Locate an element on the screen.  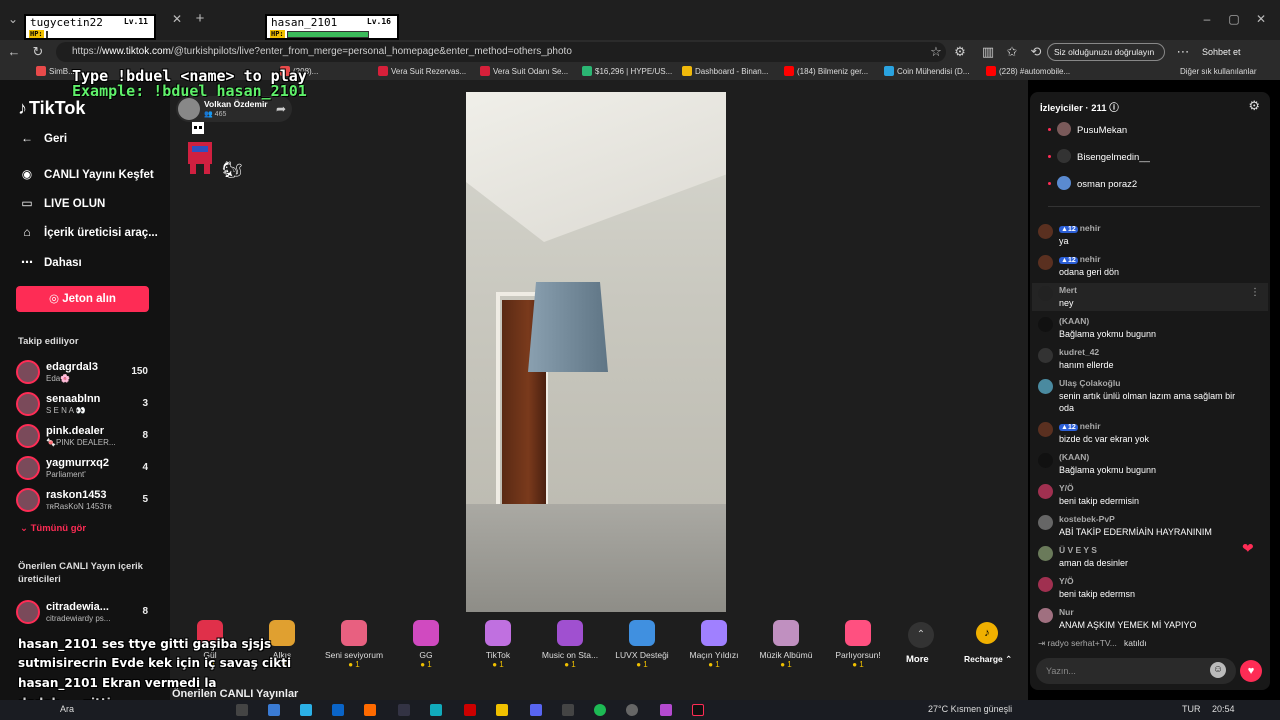
spotify-icon is located at coordinates (600, 710).